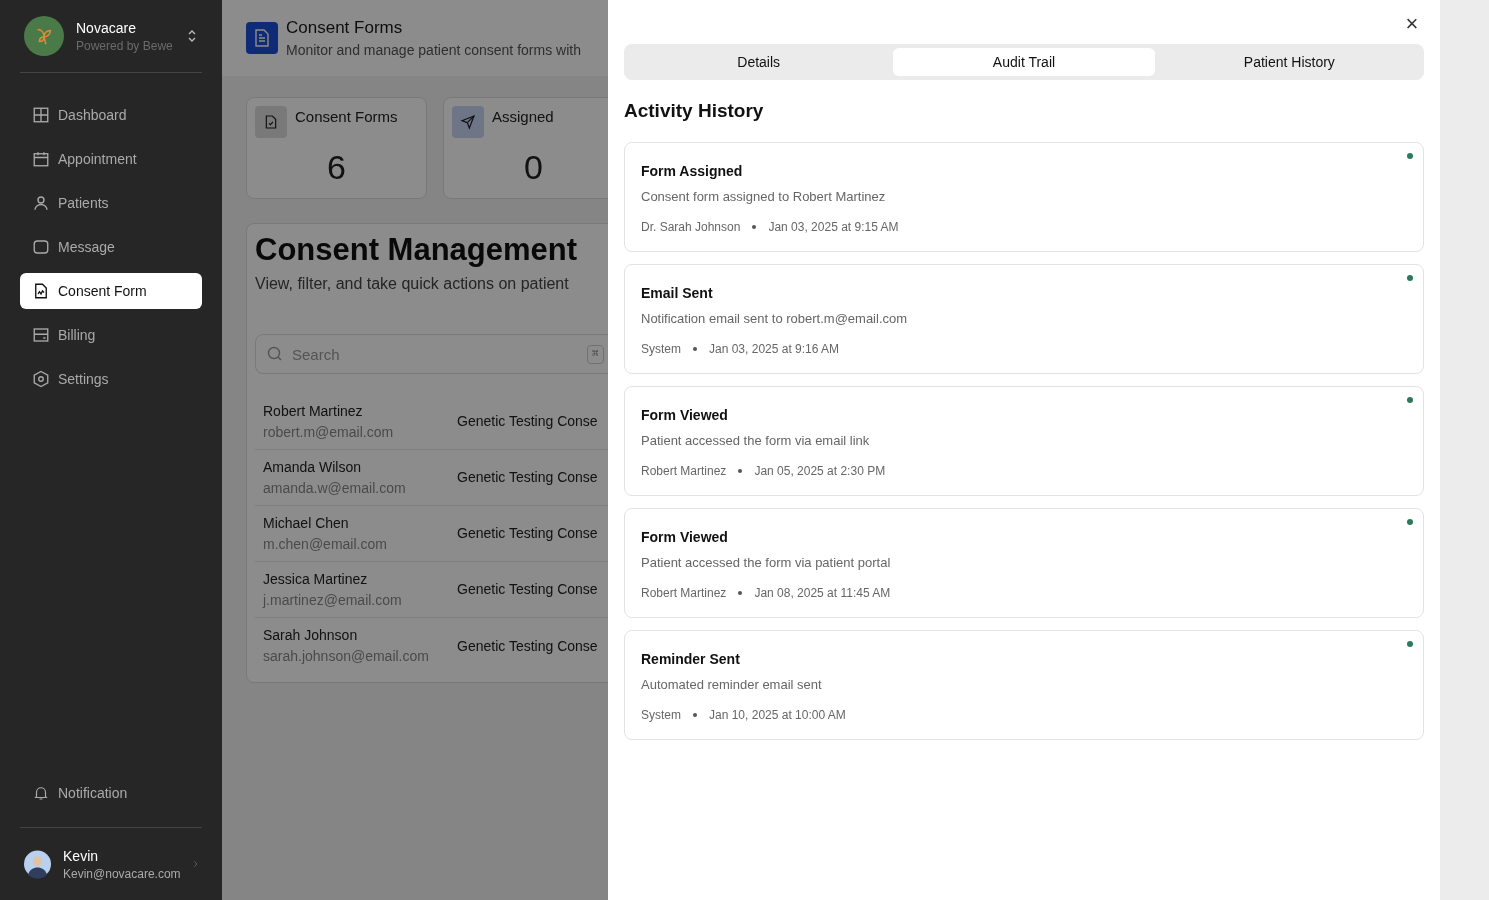 The width and height of the screenshot is (1489, 900). What do you see at coordinates (275, 354) in the screenshot?
I see `search-icon` at bounding box center [275, 354].